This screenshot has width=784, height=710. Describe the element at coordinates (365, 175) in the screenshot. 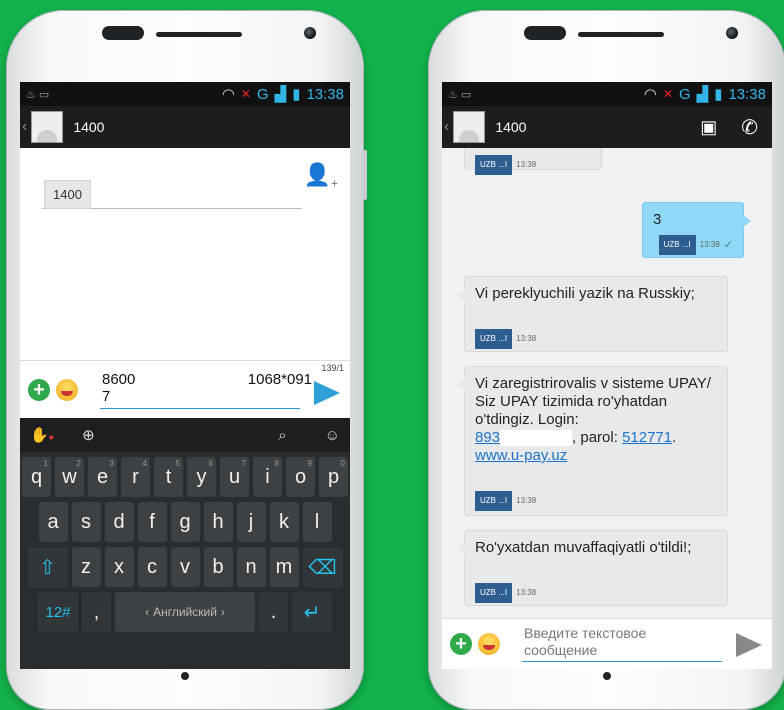

I see `power-button` at that location.